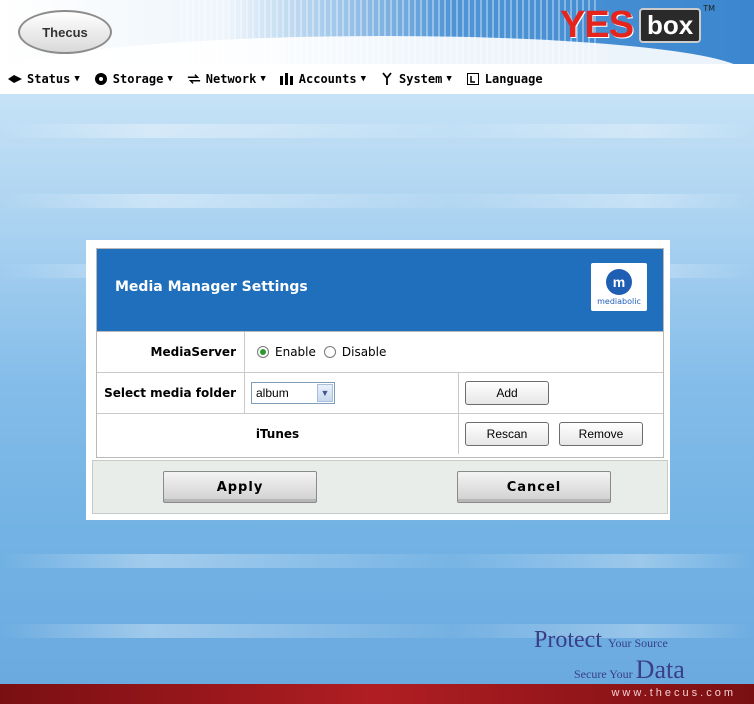 Image resolution: width=754 pixels, height=704 pixels. I want to click on add-button-cell: Add, so click(561, 393).